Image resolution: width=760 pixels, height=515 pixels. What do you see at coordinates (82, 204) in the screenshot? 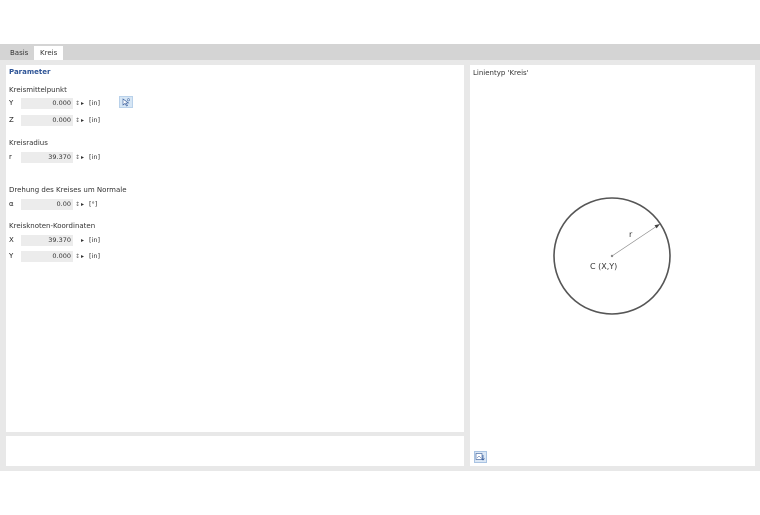
I see `rotation-arrow-icon: ▸` at bounding box center [82, 204].